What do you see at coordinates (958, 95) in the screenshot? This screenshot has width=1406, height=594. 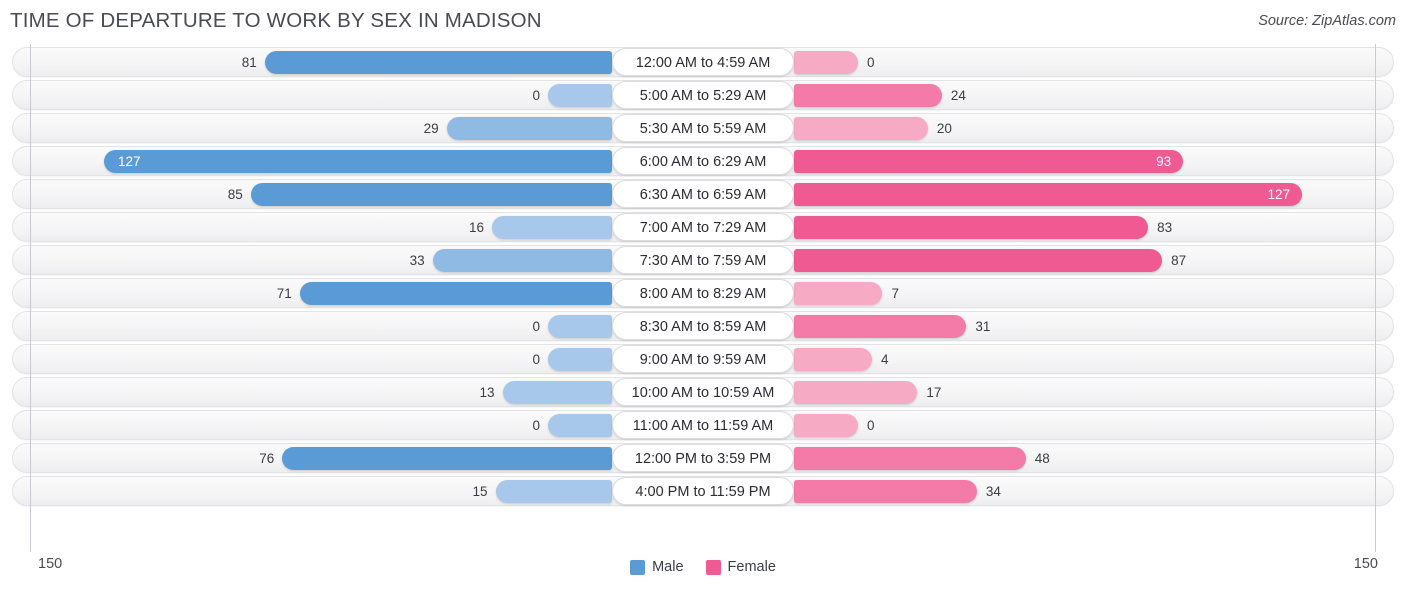 I see `bar-value-female: 24` at bounding box center [958, 95].